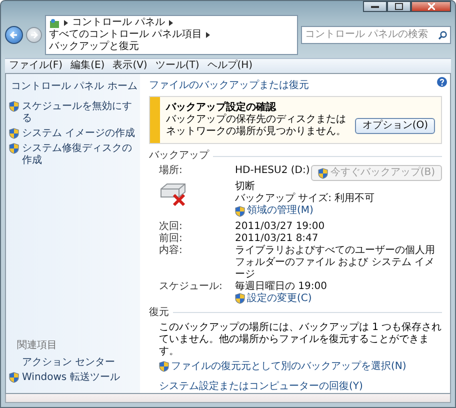 This screenshot has height=408, width=456. Describe the element at coordinates (159, 312) in the screenshot. I see `section-heading: 復元` at that location.